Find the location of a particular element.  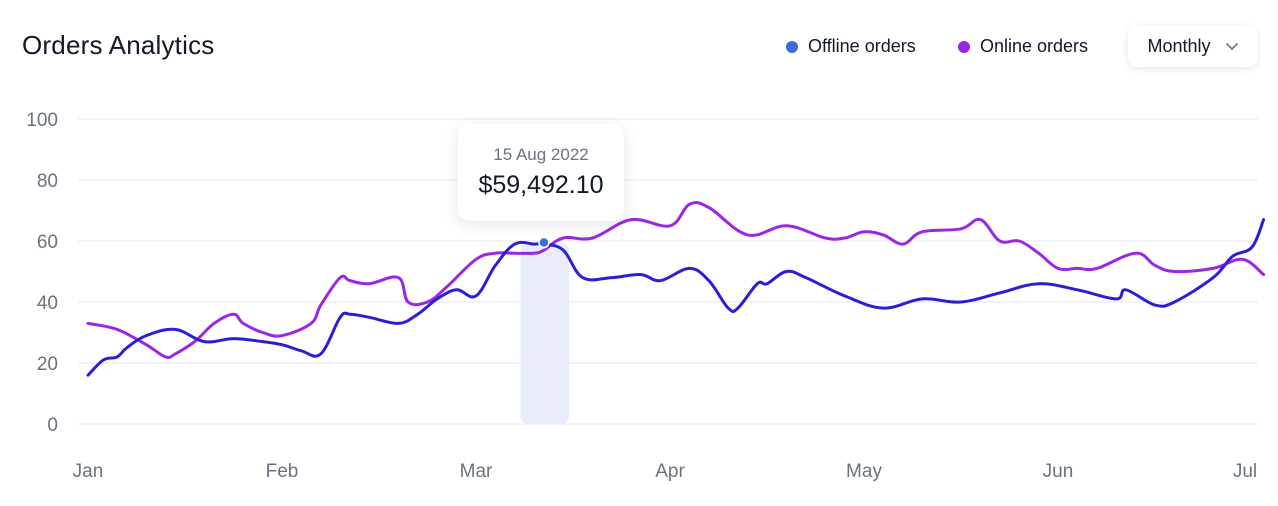

legend-label-online: Online orders is located at coordinates (1034, 46).